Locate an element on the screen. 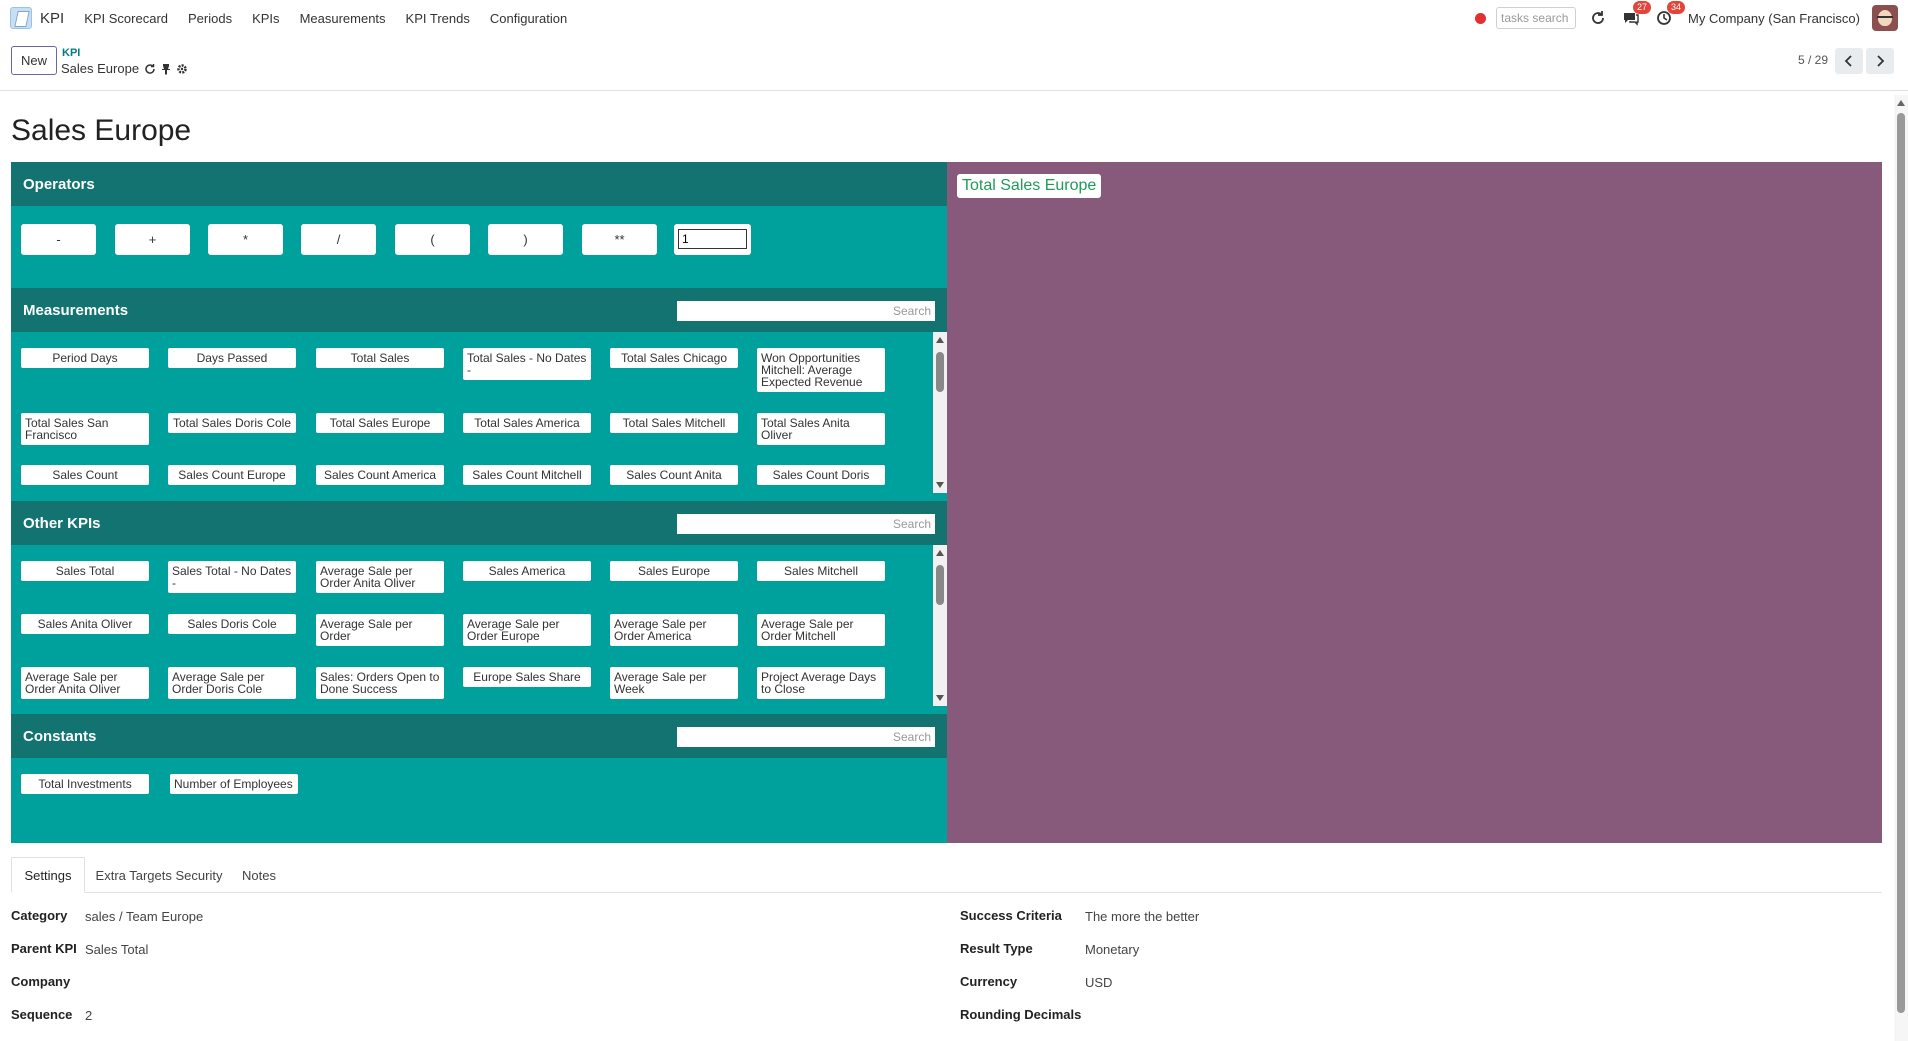 Image resolution: width=1908 pixels, height=1041 pixels. formula-token: Total Sales Europe is located at coordinates (1029, 186).